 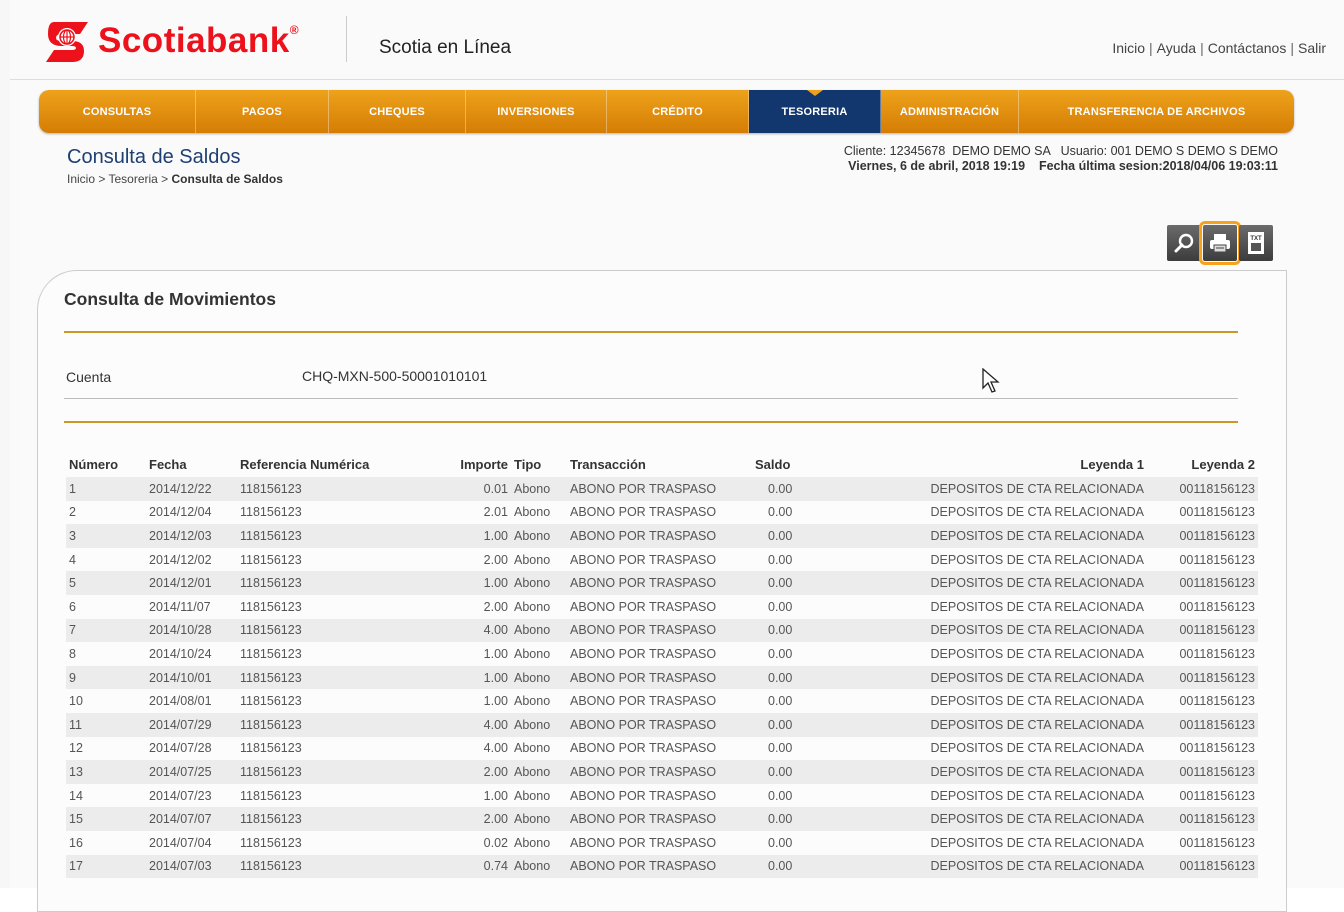 I want to click on link-ayuda: Ayuda, so click(x=1176, y=48).